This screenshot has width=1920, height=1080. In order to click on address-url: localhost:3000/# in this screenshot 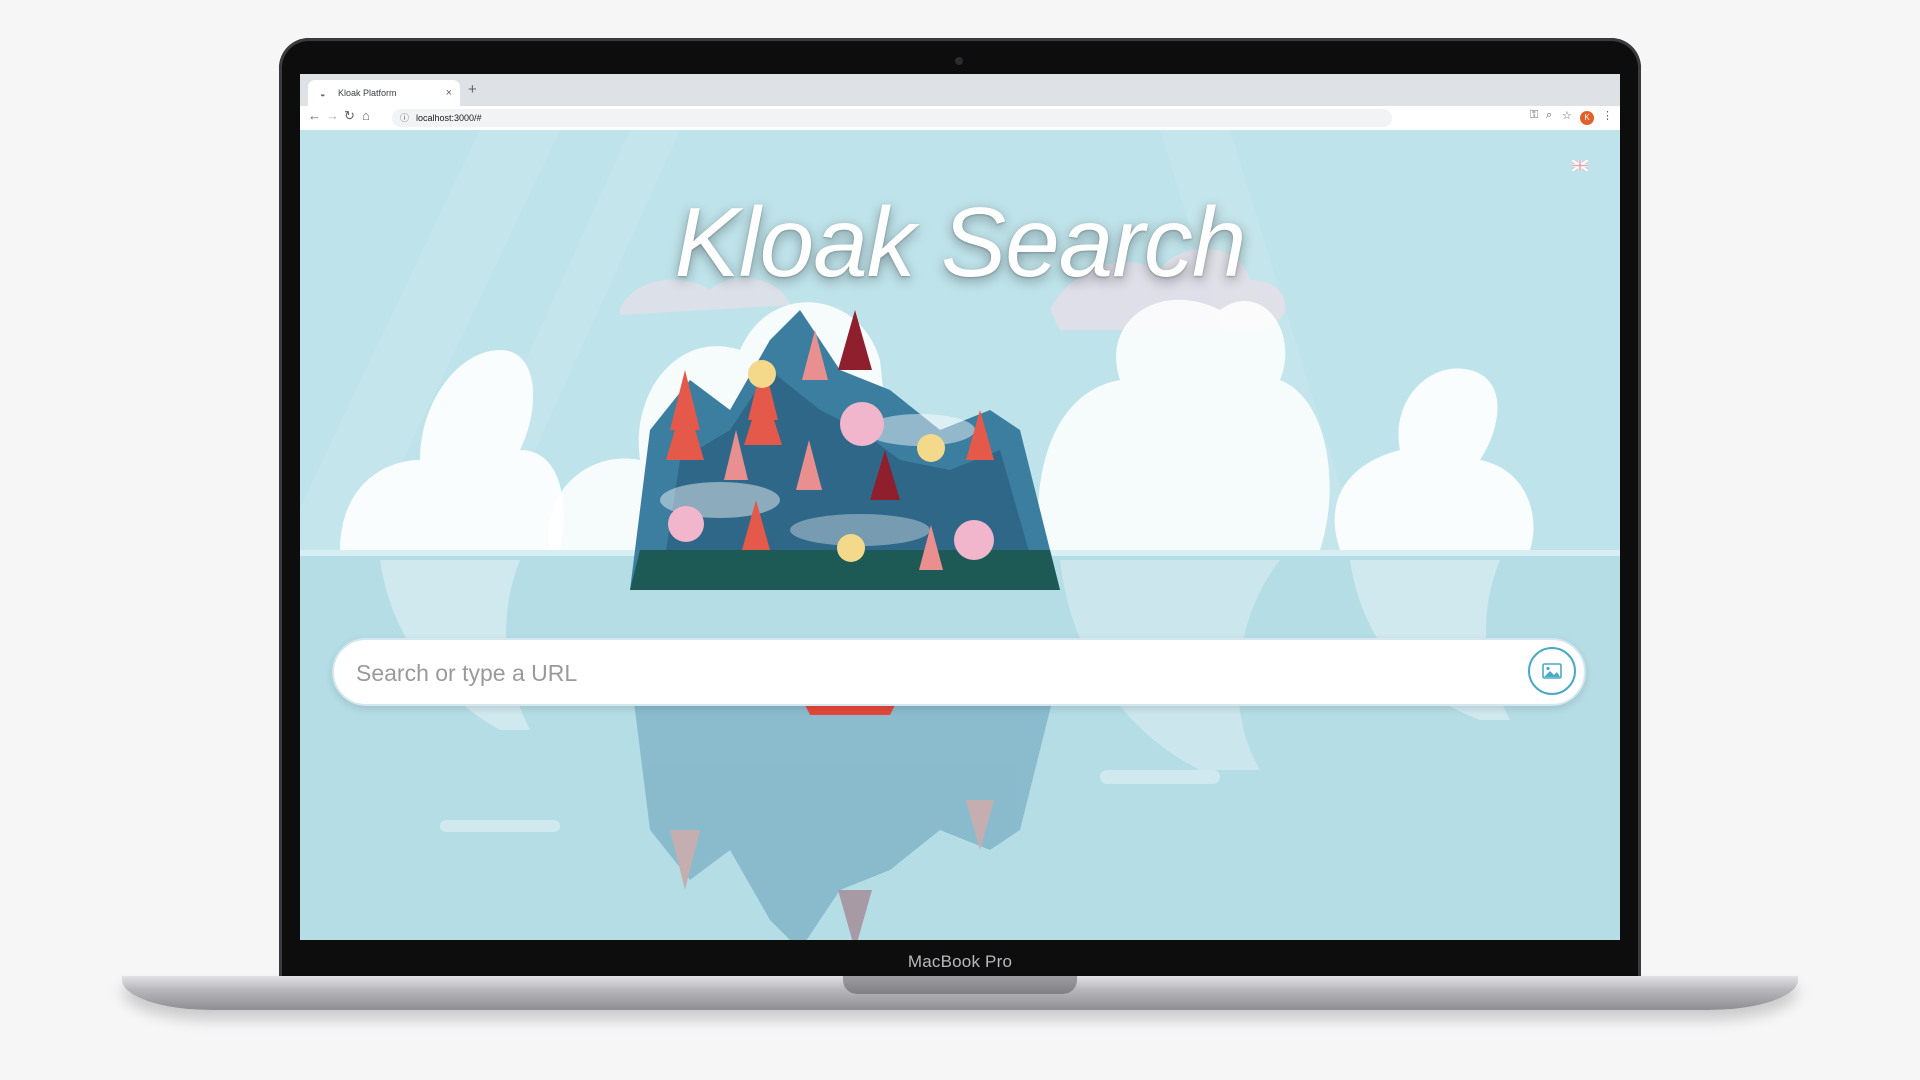, I will do `click(449, 118)`.